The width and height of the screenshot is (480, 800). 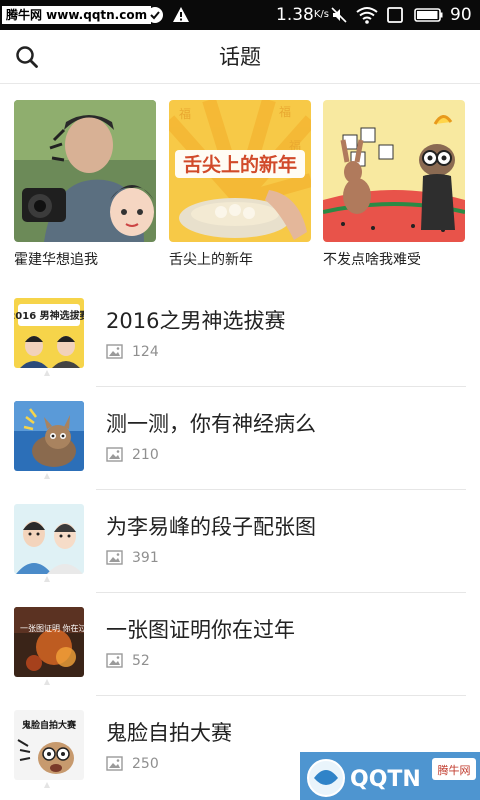 What do you see at coordinates (211, 260) in the screenshot?
I see `featured-card-label: 舌尖上的新年` at bounding box center [211, 260].